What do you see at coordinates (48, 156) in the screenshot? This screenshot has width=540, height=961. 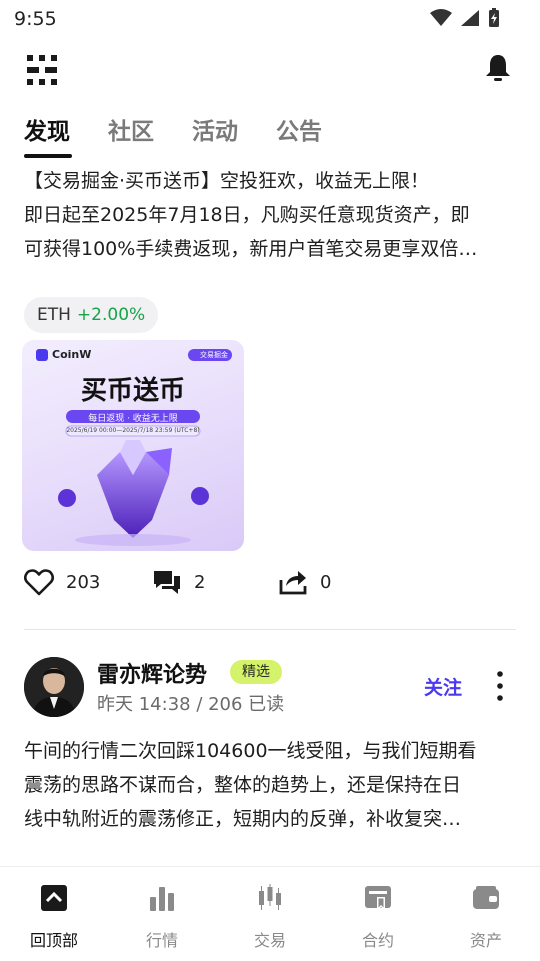 I see `active-tab-indicator` at bounding box center [48, 156].